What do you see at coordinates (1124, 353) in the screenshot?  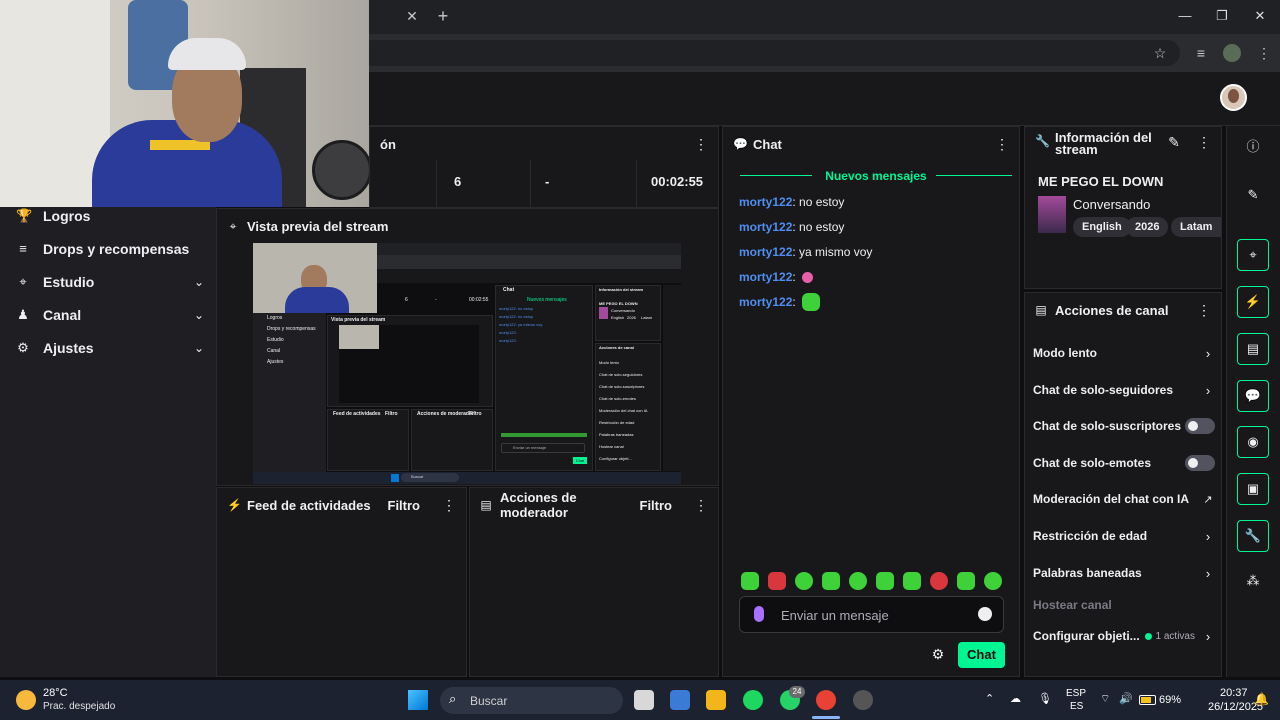 I see `action-slow-mode: Modo lento ›` at bounding box center [1124, 353].